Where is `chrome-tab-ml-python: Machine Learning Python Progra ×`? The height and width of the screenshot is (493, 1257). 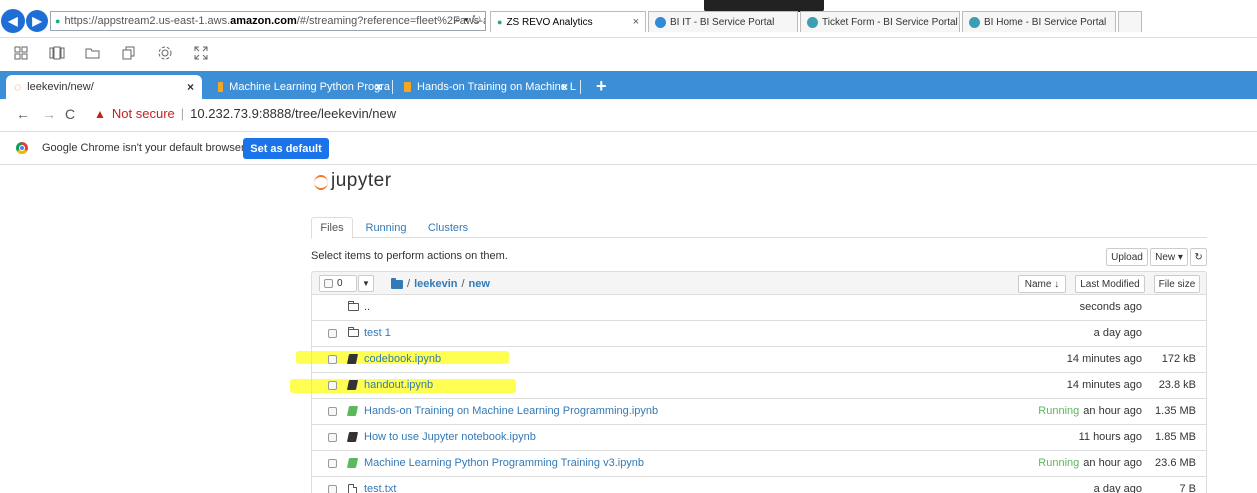 chrome-tab-ml-python: Machine Learning Python Progra × is located at coordinates (300, 87).